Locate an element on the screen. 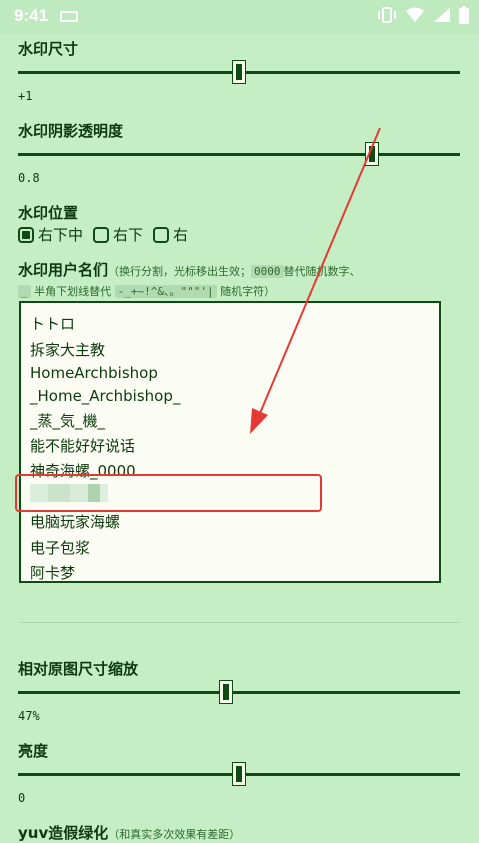 This screenshot has height=843, width=479. brightness-value: 0 is located at coordinates (22, 798).